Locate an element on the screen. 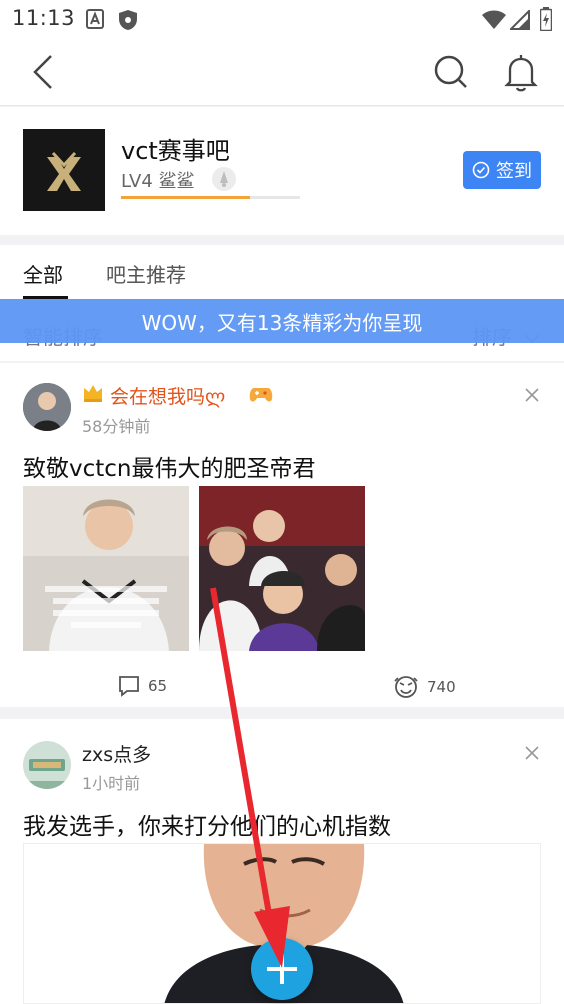 The width and height of the screenshot is (564, 1004). post-title: 致敬vctcn最伟大的肥圣帝君 is located at coordinates (169, 466).